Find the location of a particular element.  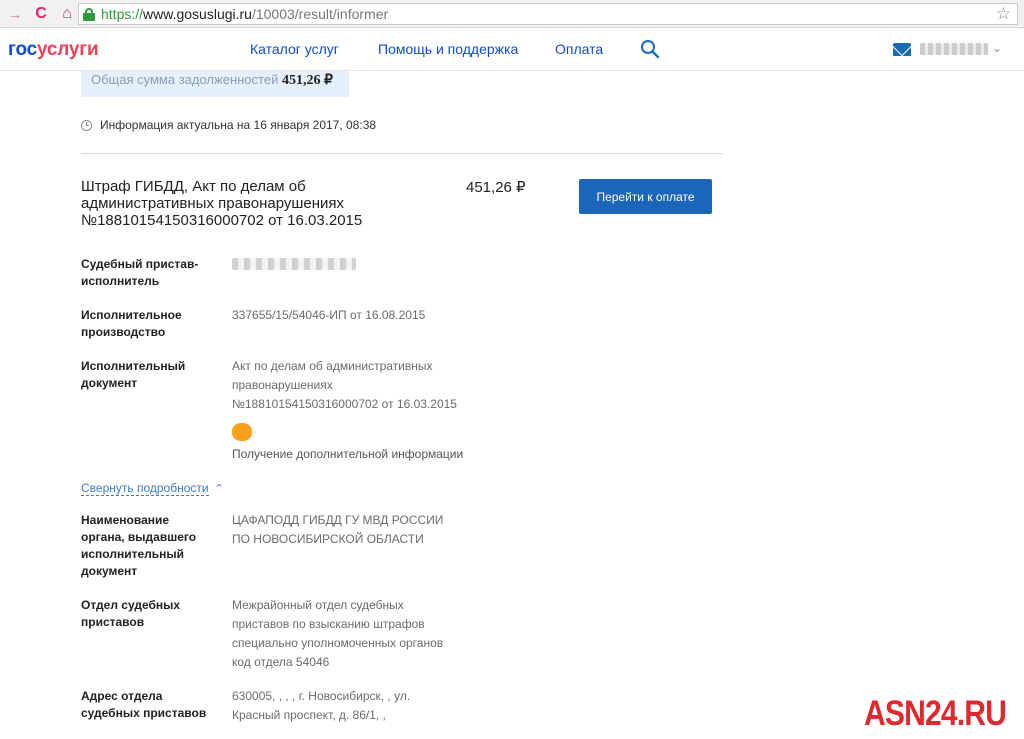

nav-help-link: Помощь и поддержка is located at coordinates (448, 49).